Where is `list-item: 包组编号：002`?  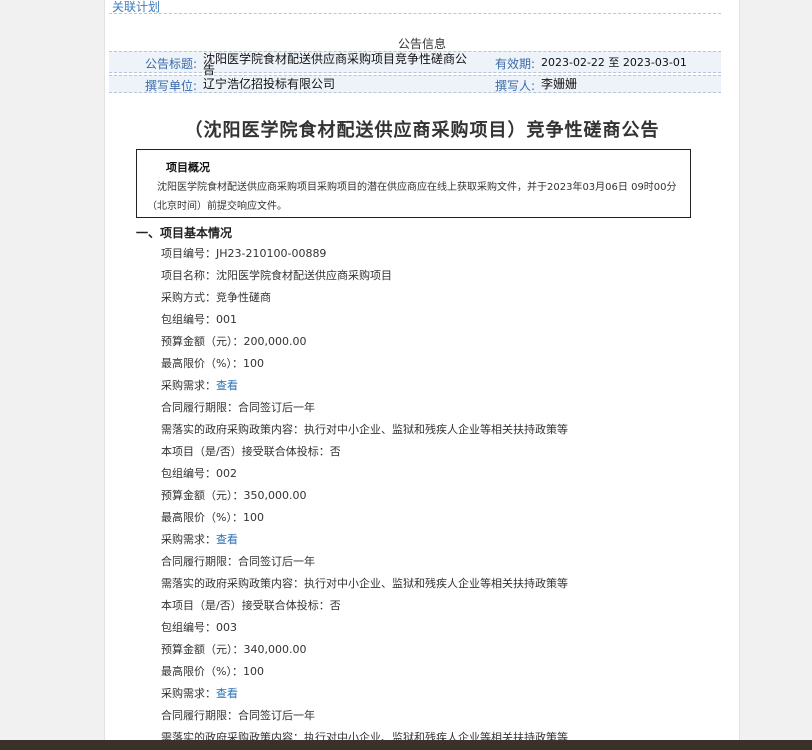 list-item: 包组编号：002 is located at coordinates (364, 474).